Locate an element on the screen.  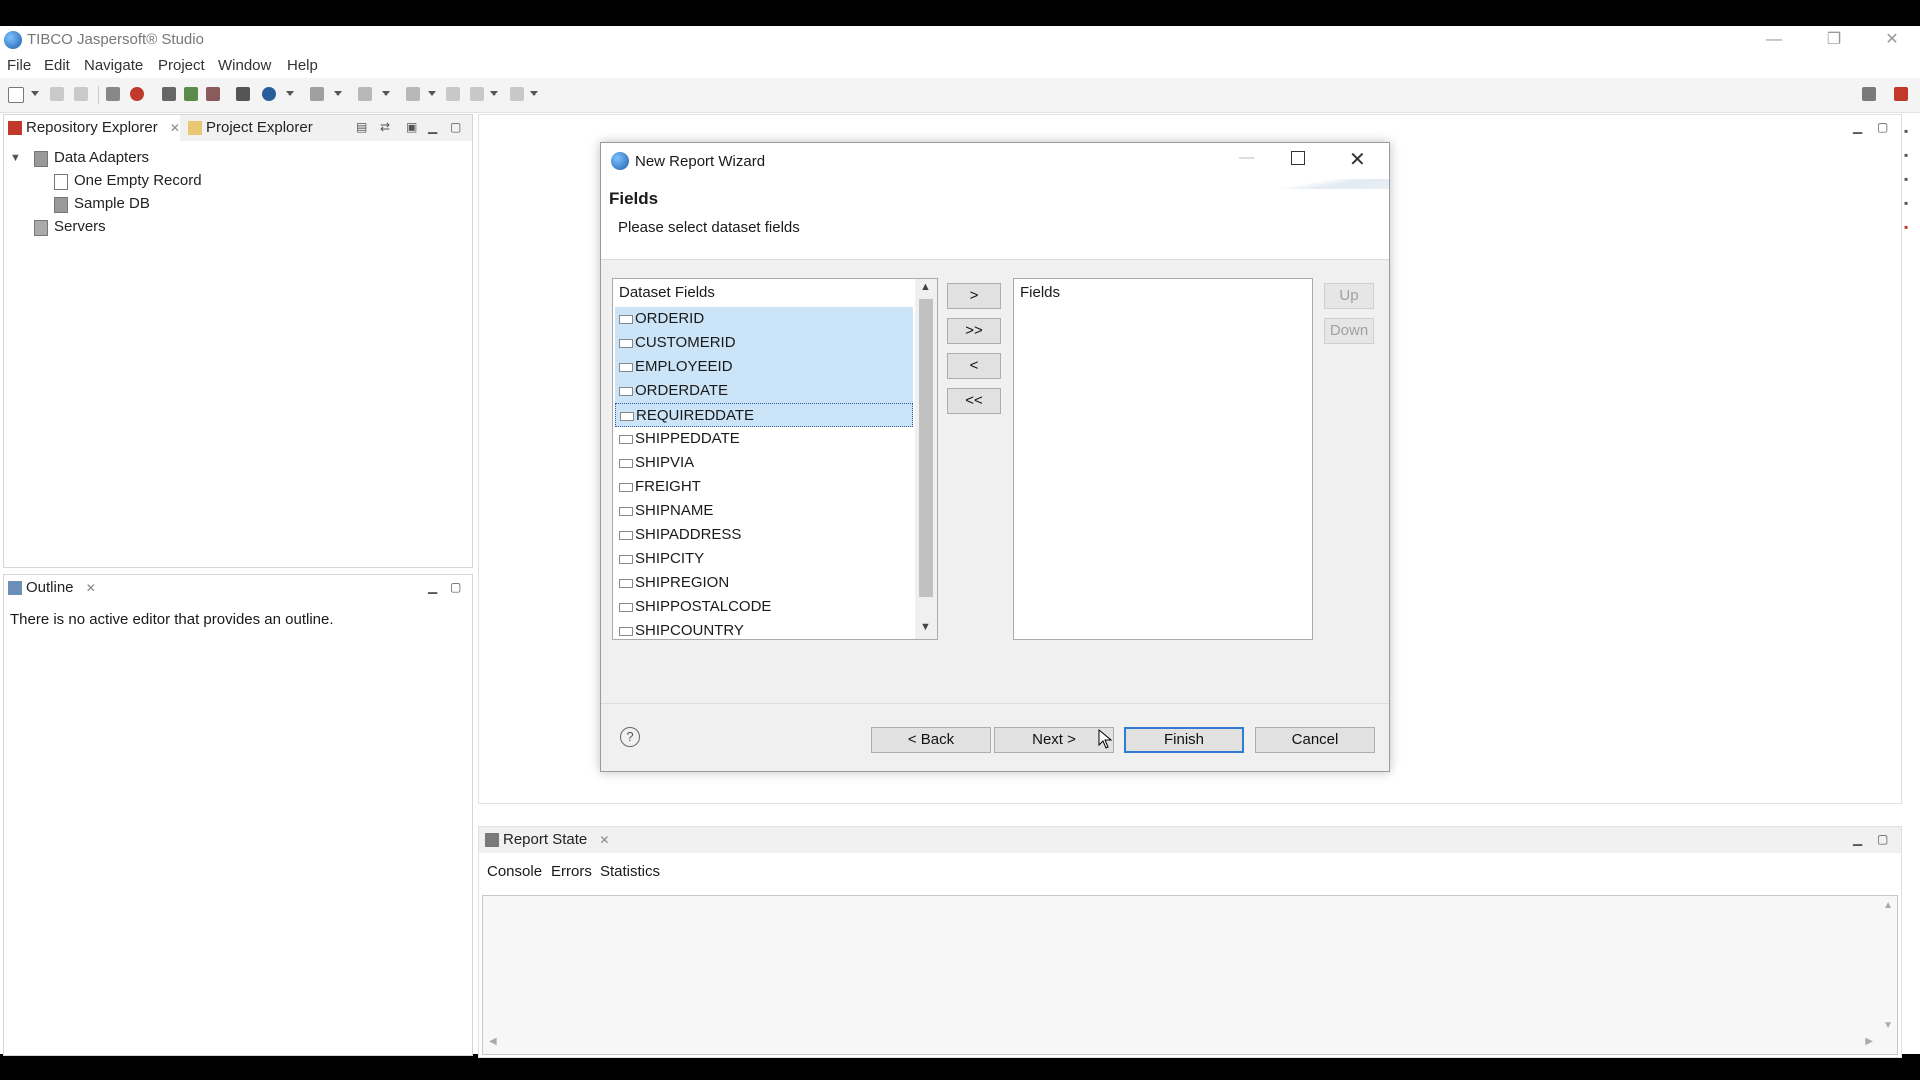
list-item: SHIPCITY is located at coordinates (764, 559).